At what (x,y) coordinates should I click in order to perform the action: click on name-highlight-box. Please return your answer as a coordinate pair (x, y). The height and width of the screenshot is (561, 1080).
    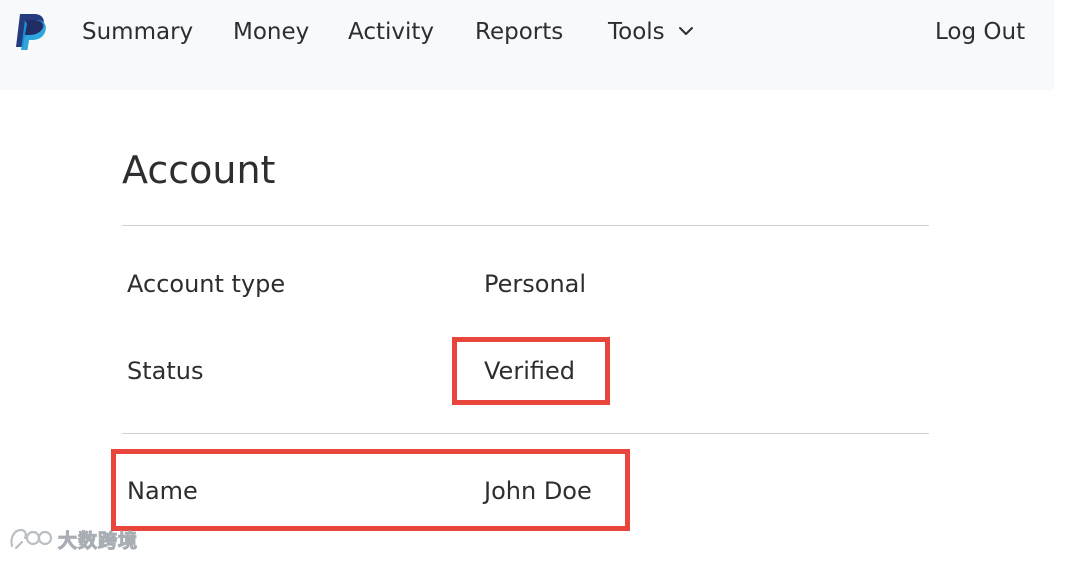
    Looking at the image, I should click on (370, 490).